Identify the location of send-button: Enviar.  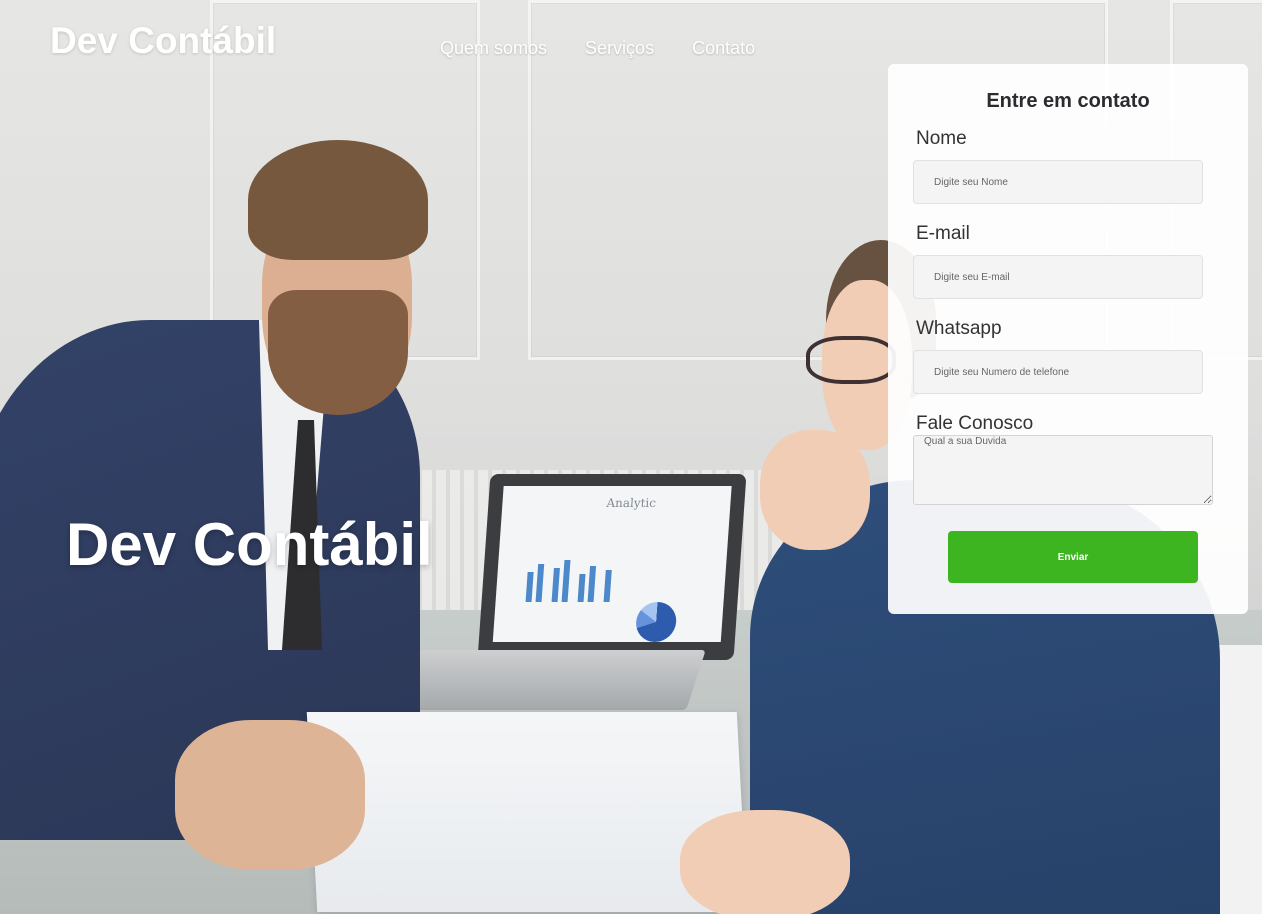
(1073, 557).